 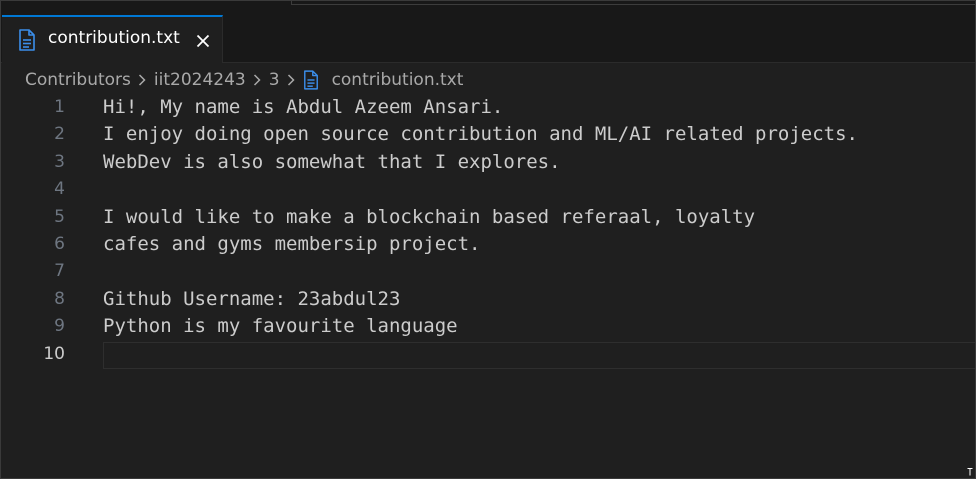 I want to click on breadcrumb-file: contribution.txt, so click(x=398, y=80).